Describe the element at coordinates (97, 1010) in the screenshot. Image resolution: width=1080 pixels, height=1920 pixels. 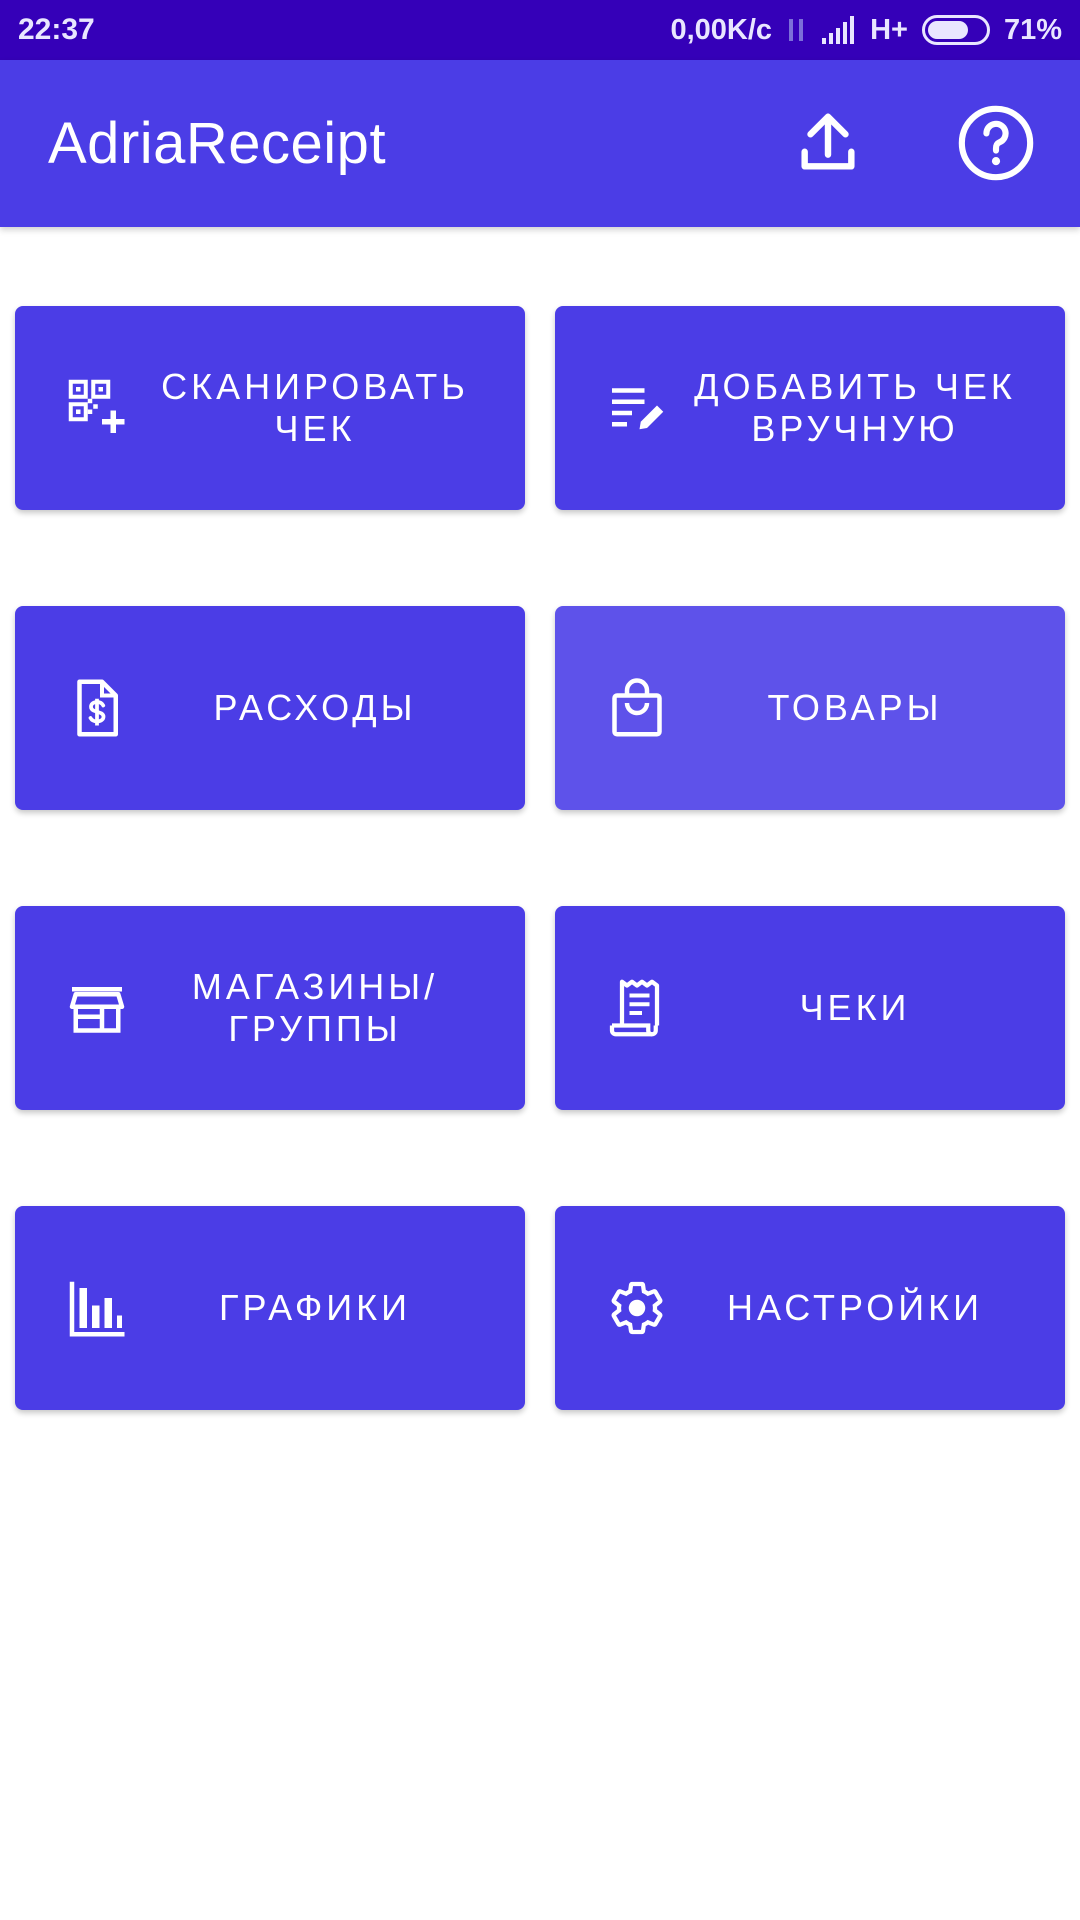
I see `store-icon` at that location.